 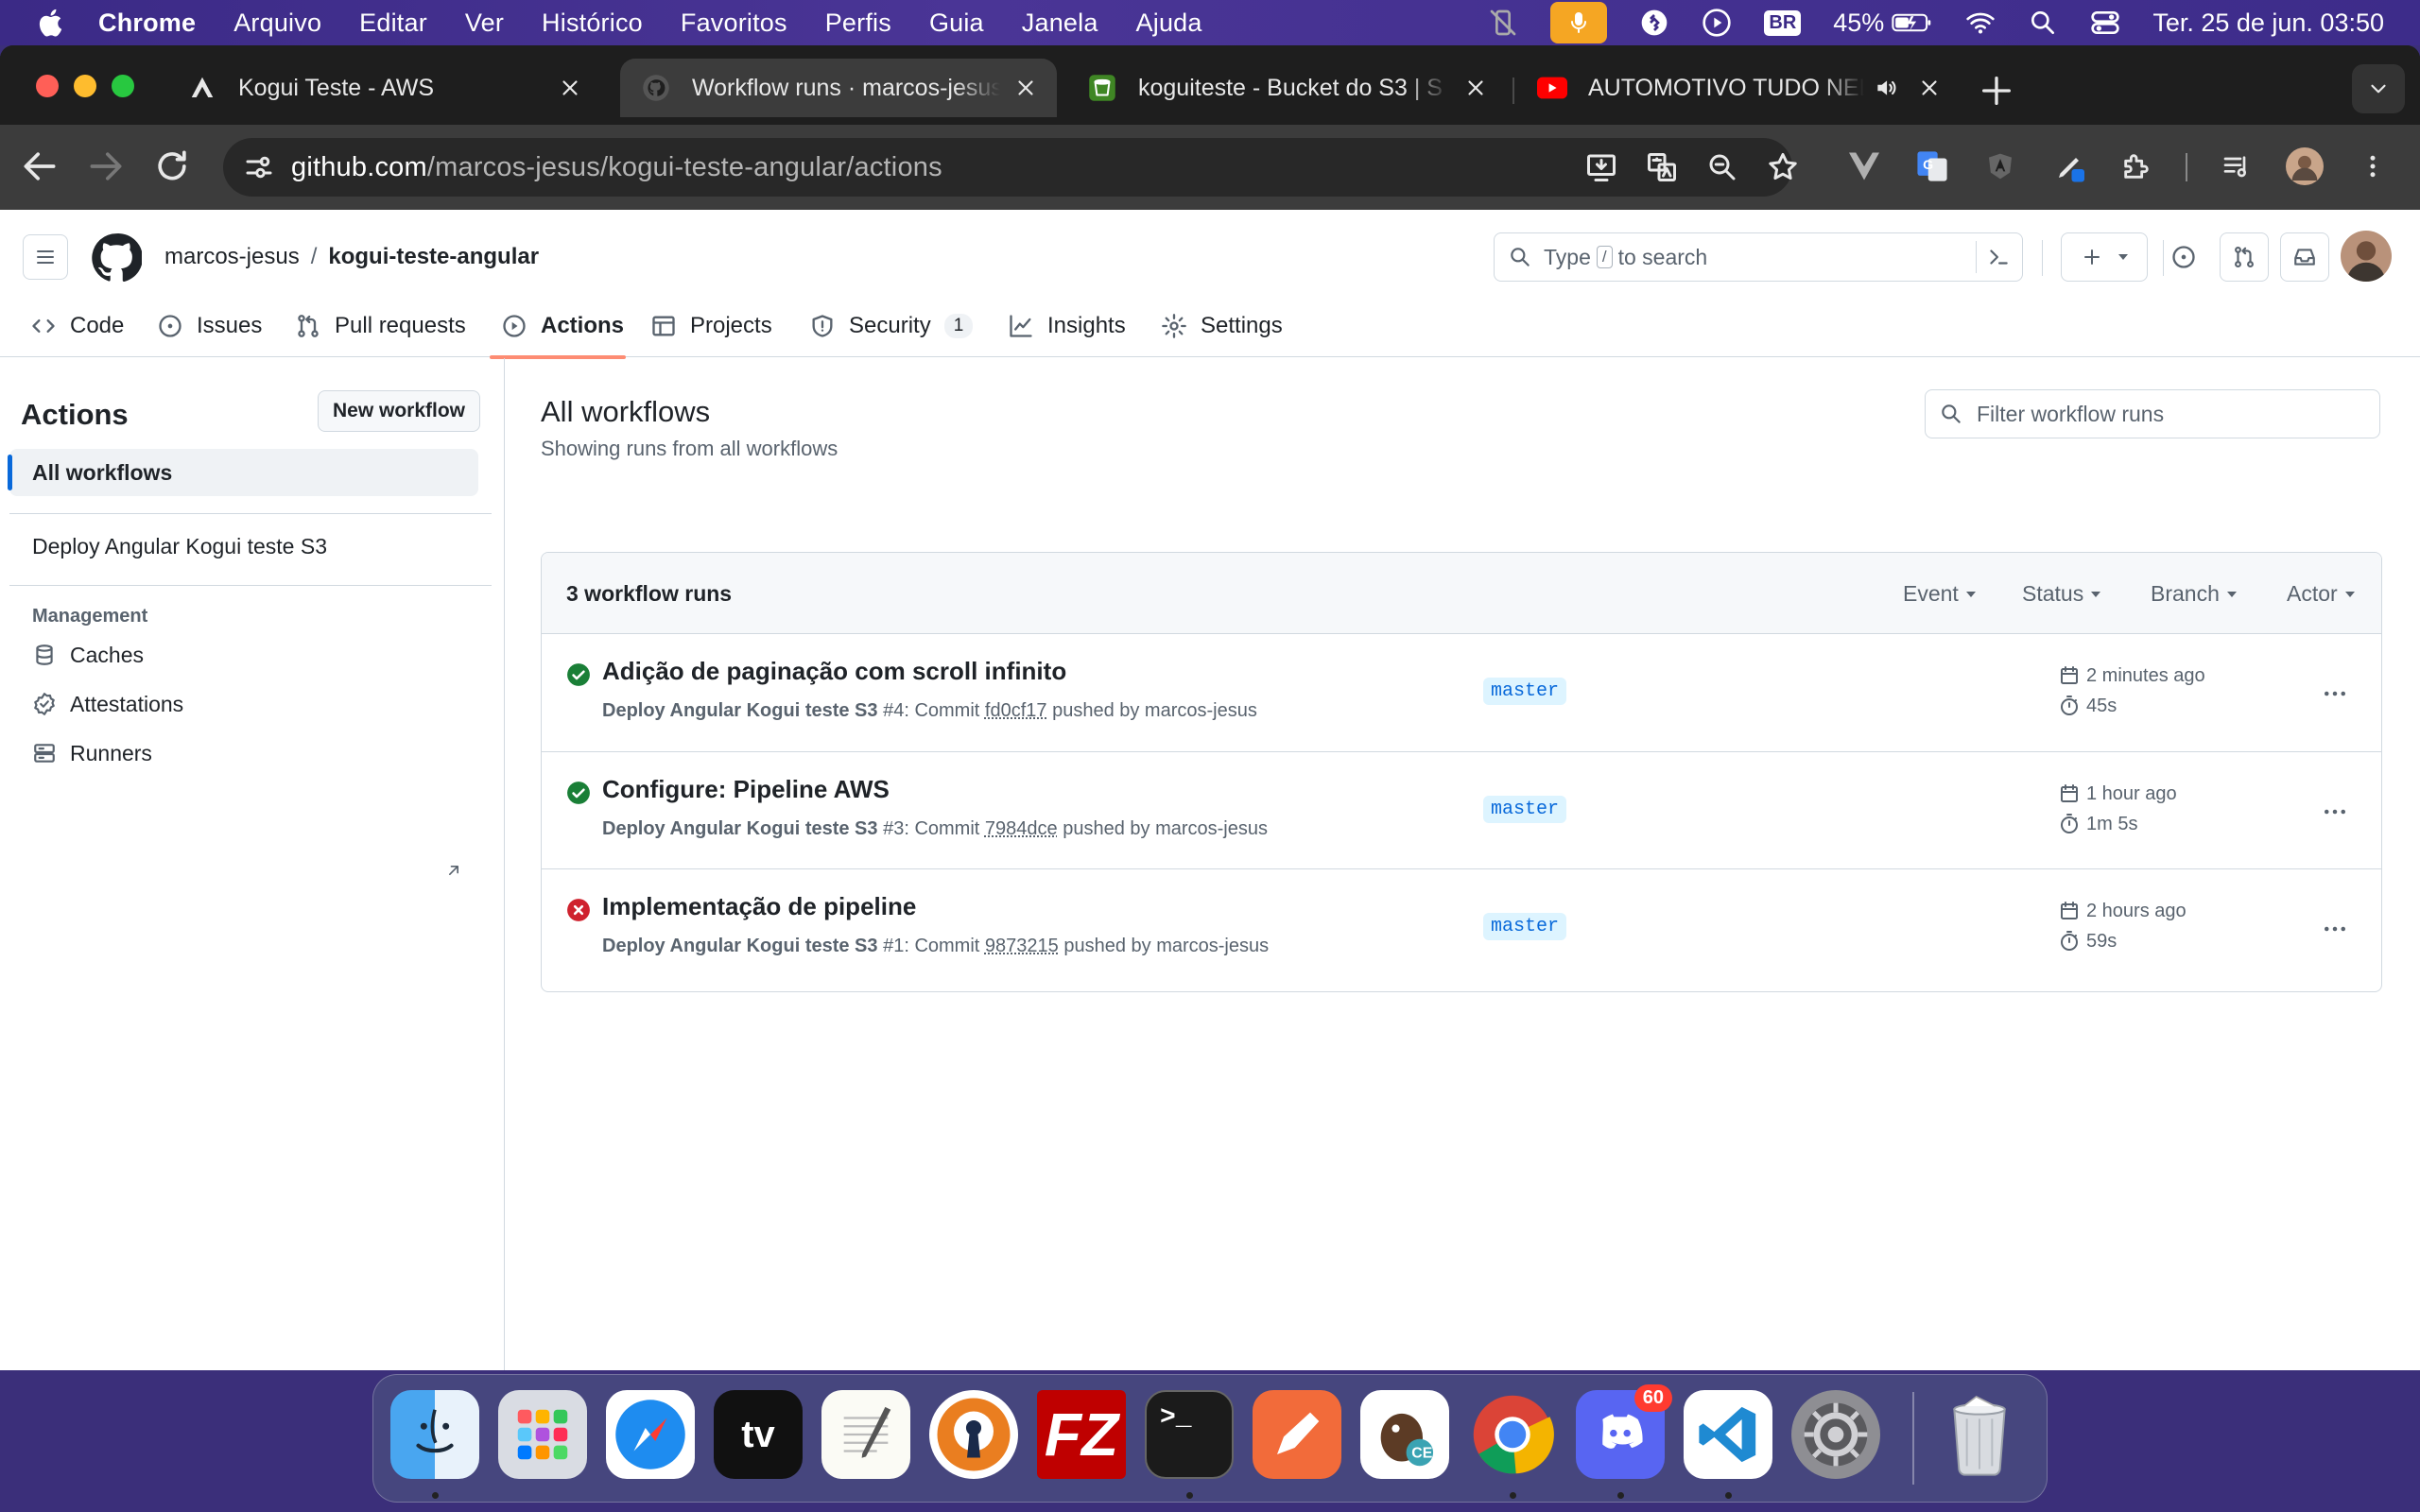 I want to click on zoom-icon, so click(x=1722, y=167).